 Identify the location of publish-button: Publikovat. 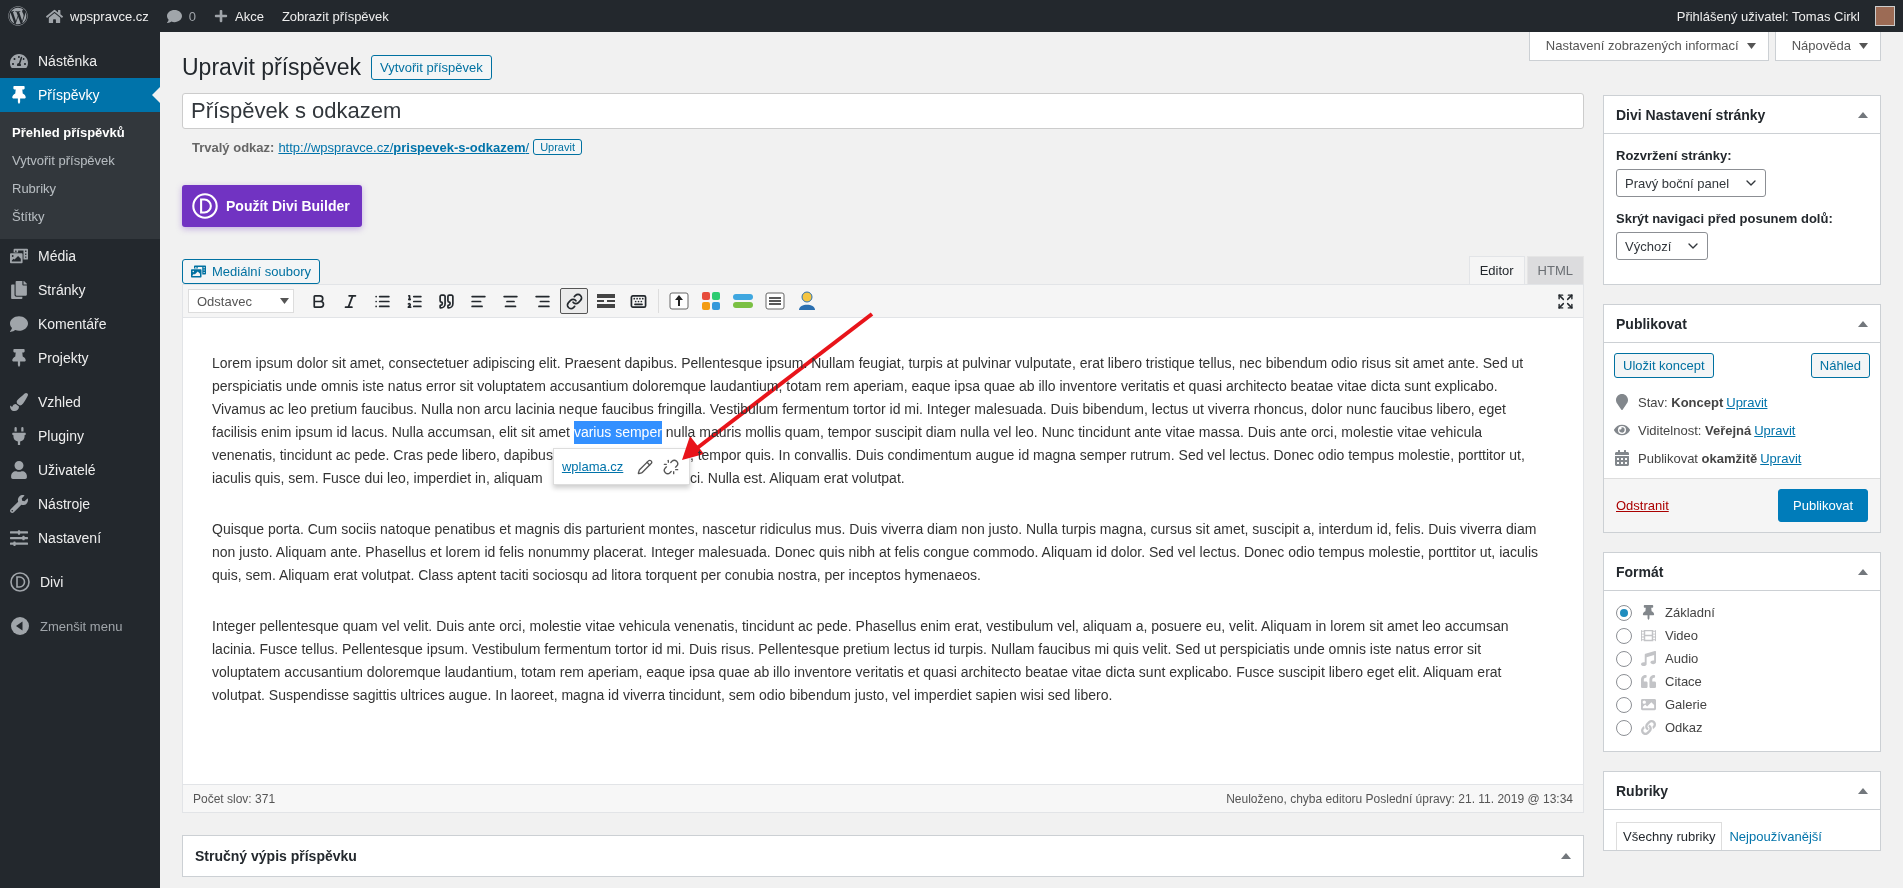
(1823, 505).